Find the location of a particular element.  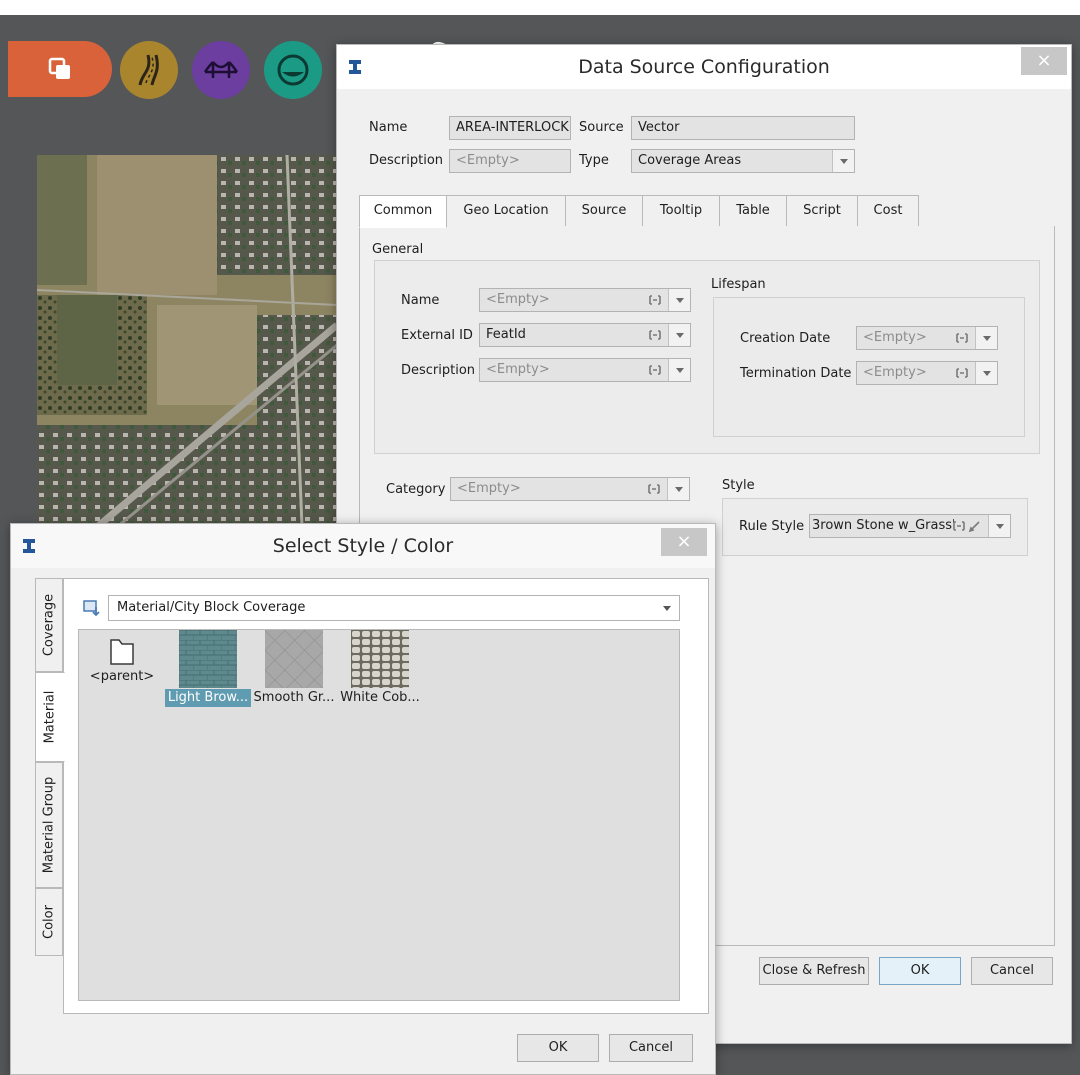

creation-date-label: Creation Date is located at coordinates (785, 338).